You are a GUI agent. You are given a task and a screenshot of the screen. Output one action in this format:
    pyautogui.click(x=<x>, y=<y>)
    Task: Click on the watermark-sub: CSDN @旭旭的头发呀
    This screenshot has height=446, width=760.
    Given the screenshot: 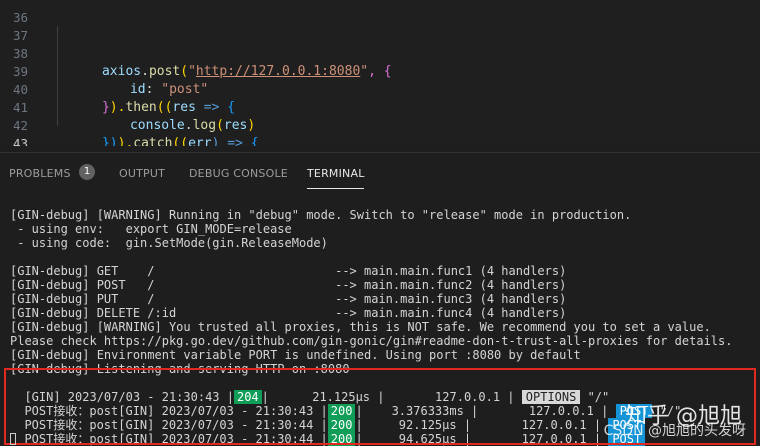 What is the action you would take?
    pyautogui.click(x=674, y=431)
    